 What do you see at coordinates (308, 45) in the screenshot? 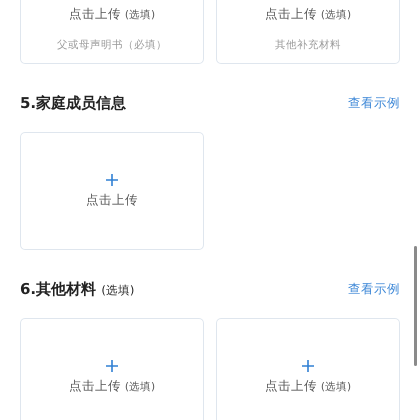
I see `upload-caption: 其他补充材料` at bounding box center [308, 45].